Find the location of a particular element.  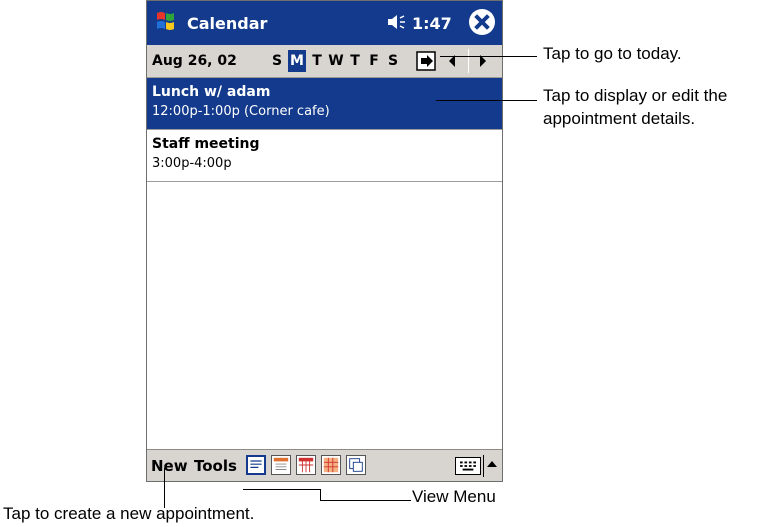

clock: 1:47 is located at coordinates (432, 23).